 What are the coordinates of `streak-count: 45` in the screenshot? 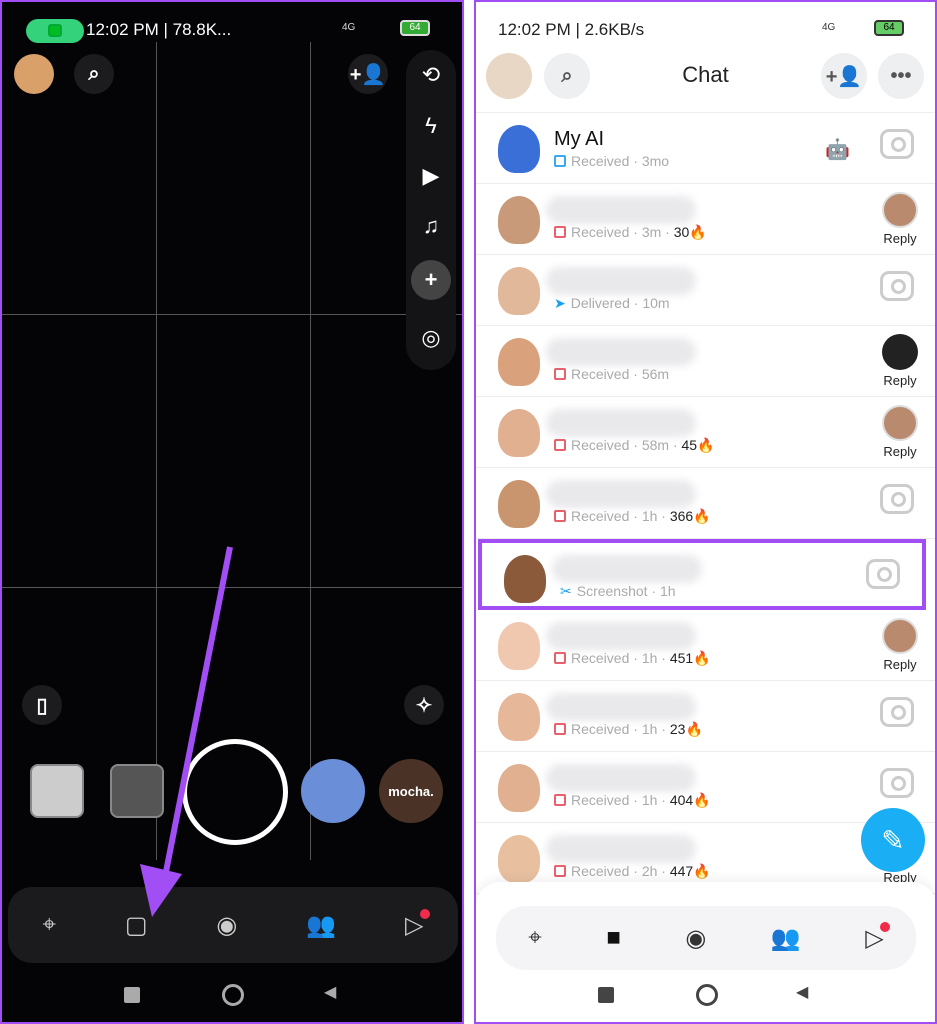 It's located at (689, 445).